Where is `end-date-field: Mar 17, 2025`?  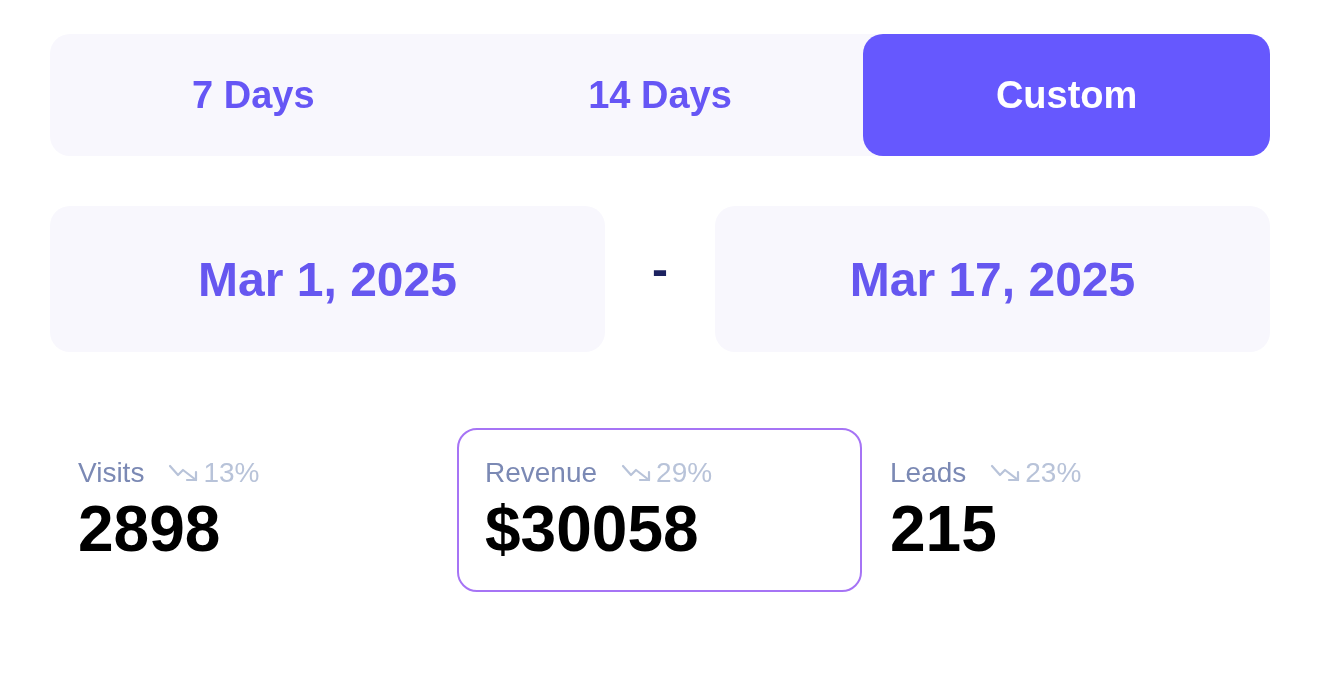
end-date-field: Mar 17, 2025 is located at coordinates (992, 279).